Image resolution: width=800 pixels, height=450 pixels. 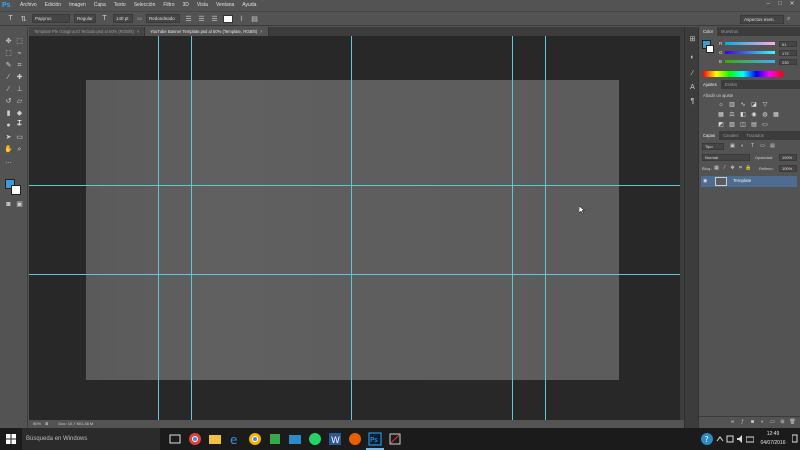 I want to click on tab-styles: Estilos, so click(x=731, y=84).